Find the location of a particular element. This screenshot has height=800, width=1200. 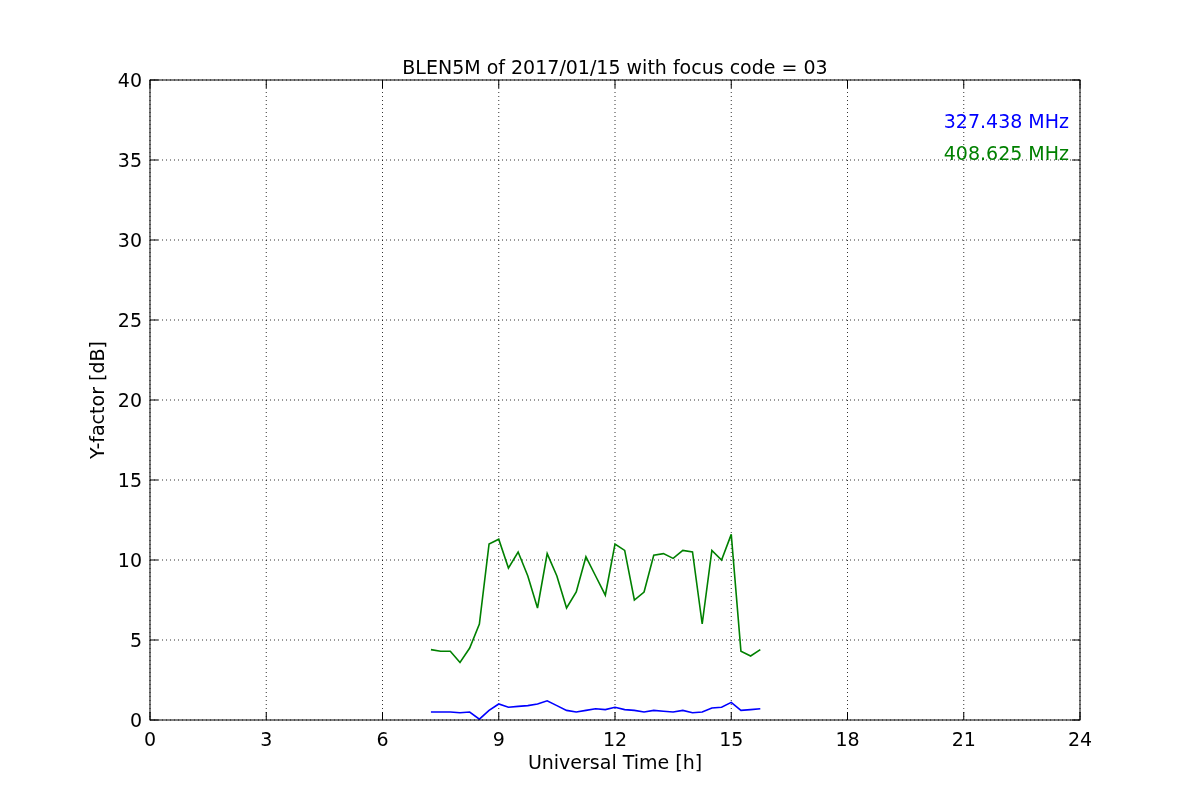

y-tick-label: 0 is located at coordinates (135, 720).